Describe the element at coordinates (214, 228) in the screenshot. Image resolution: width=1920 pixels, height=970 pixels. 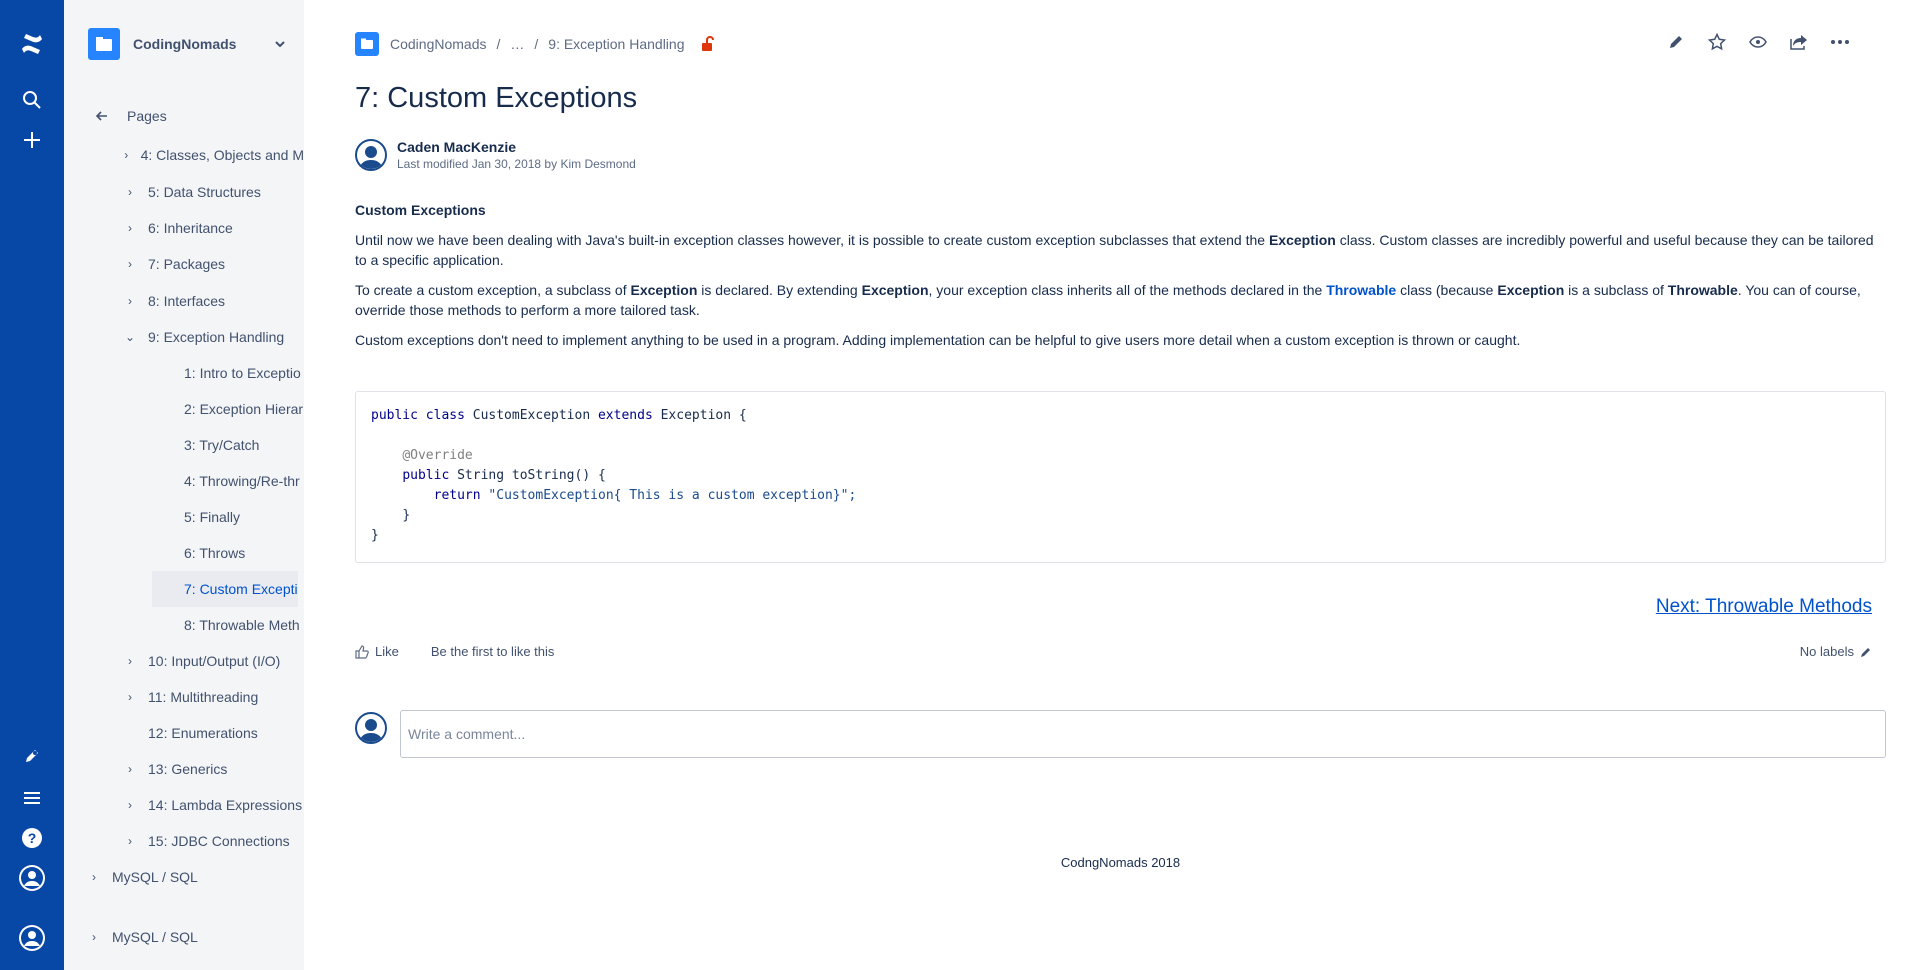
I see `tree-item: › 6: Inheritance` at that location.